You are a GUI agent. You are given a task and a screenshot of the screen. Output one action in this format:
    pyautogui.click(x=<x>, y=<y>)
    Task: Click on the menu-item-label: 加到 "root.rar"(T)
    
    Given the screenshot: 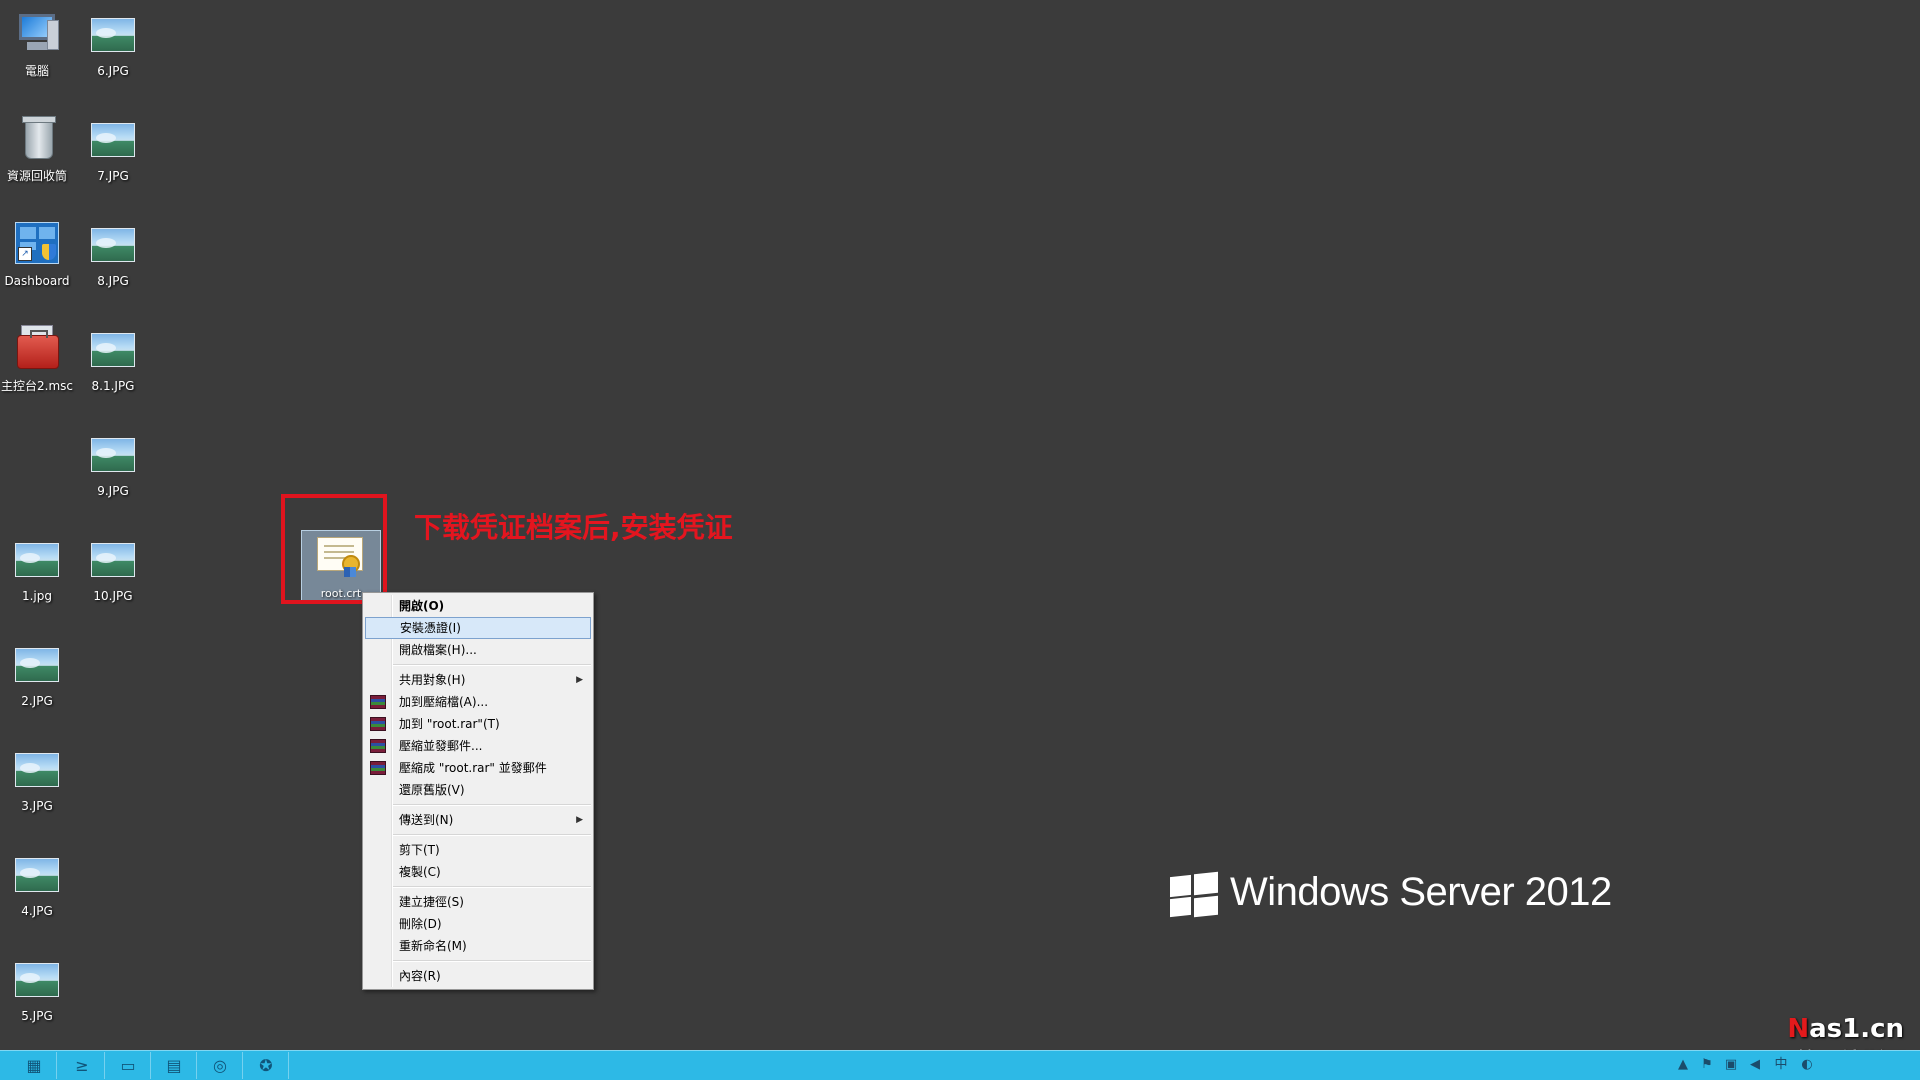 What is the action you would take?
    pyautogui.click(x=449, y=724)
    